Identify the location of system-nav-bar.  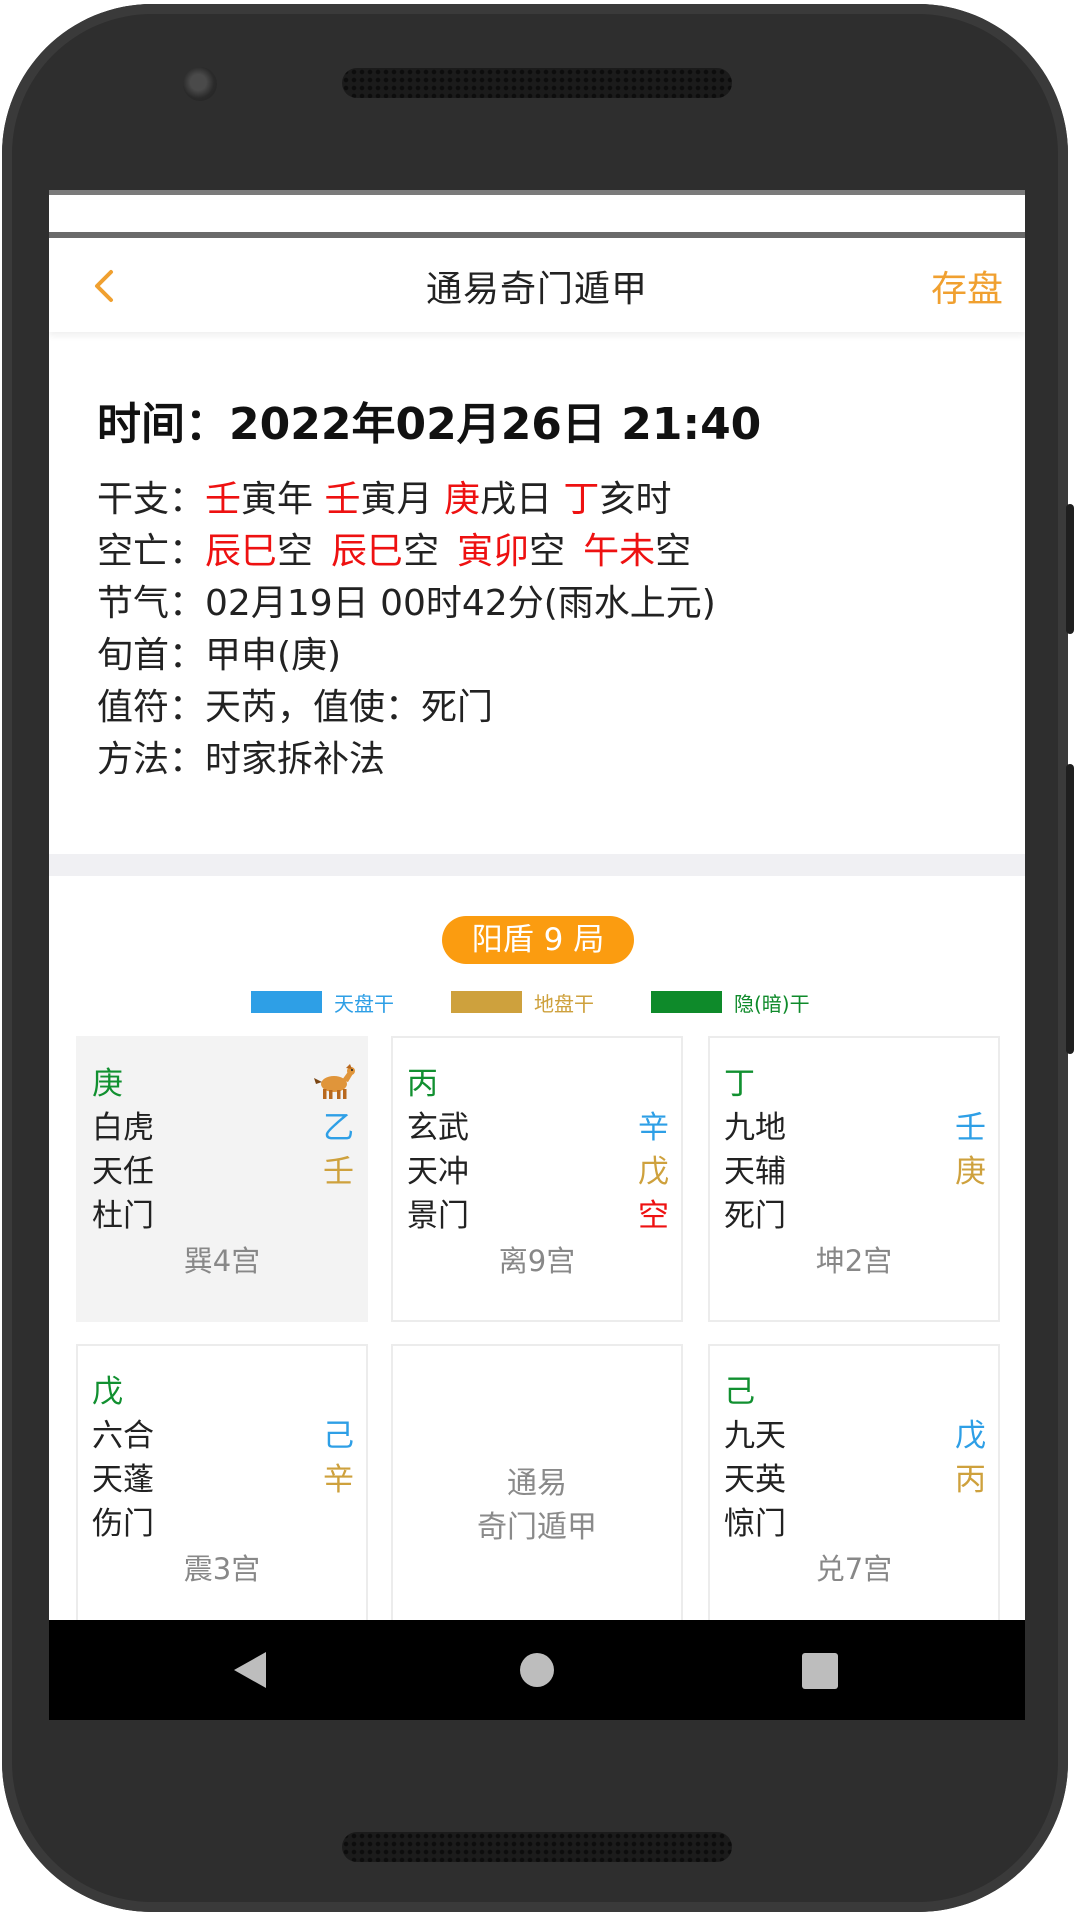
(537, 1670).